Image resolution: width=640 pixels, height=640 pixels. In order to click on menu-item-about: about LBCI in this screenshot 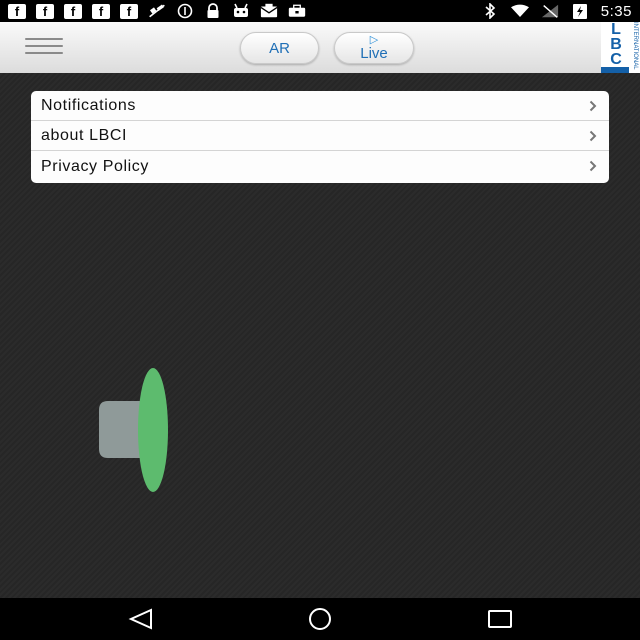, I will do `click(320, 136)`.